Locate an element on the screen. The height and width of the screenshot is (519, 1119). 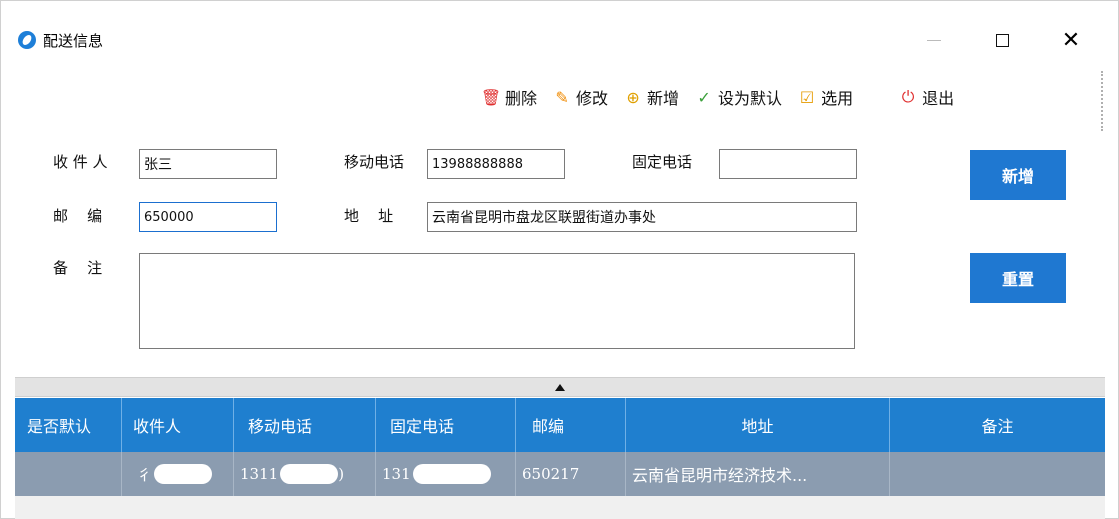
cell-mobile-text: 1311 is located at coordinates (259, 474).